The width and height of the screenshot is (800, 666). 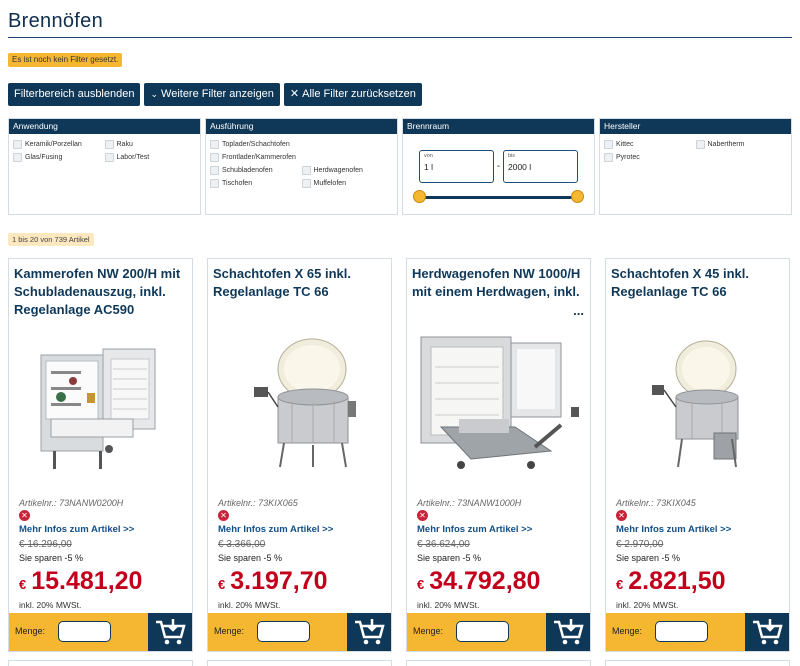 I want to click on filter-box-brennraum: Brennraum von 1 l - bis 2000 l, so click(x=498, y=166).